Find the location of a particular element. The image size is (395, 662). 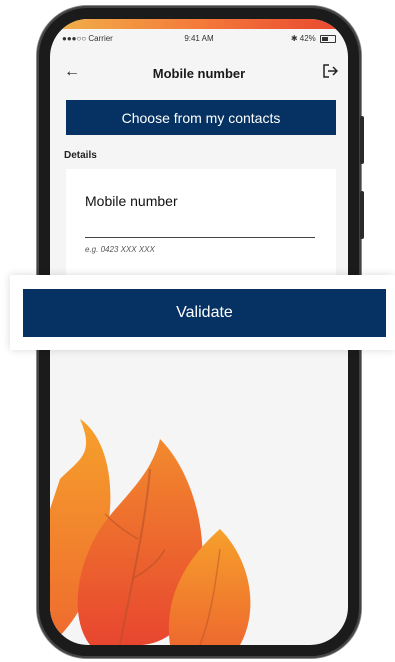

logout-icon is located at coordinates (330, 71).